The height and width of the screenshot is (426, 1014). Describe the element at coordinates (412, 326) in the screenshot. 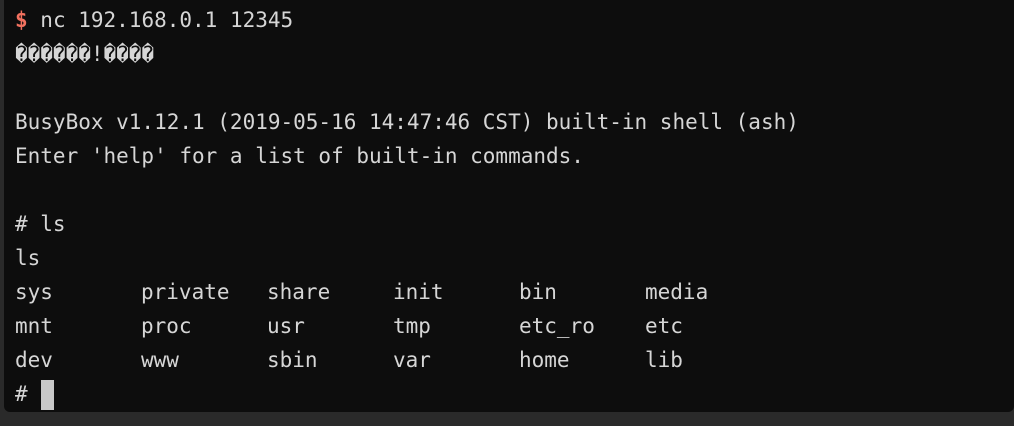

I see `ls-entry: tmp` at that location.